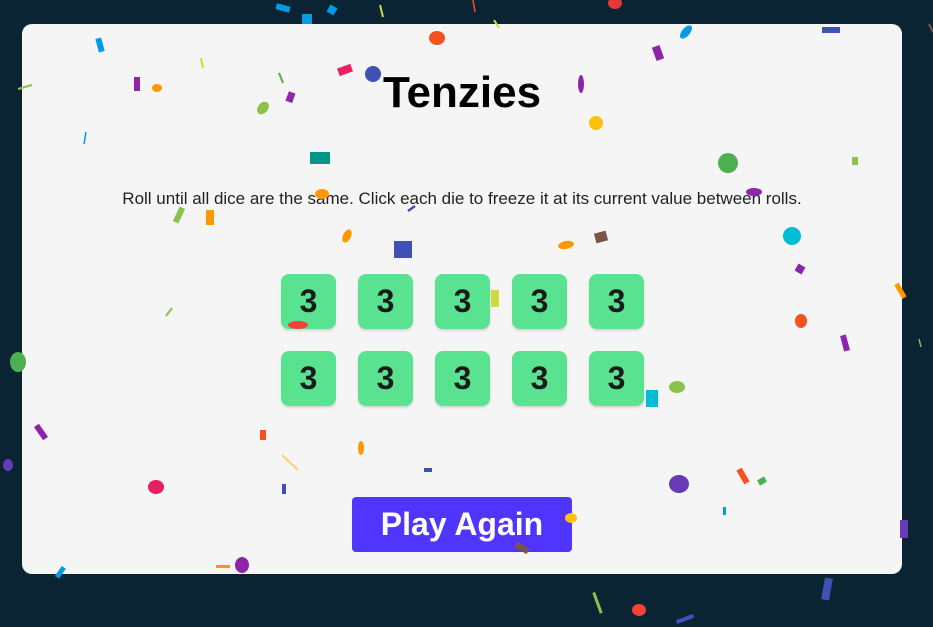 The height and width of the screenshot is (627, 933). I want to click on die-1: 3, so click(308, 301).